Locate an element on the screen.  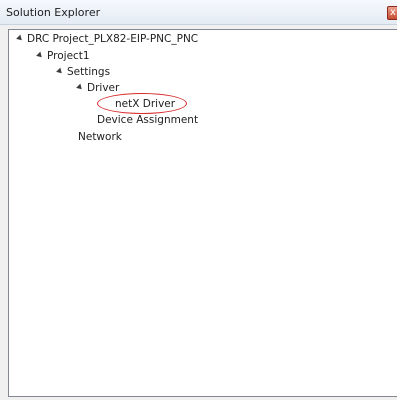
tree-item-driver: Driver is located at coordinates (103, 88).